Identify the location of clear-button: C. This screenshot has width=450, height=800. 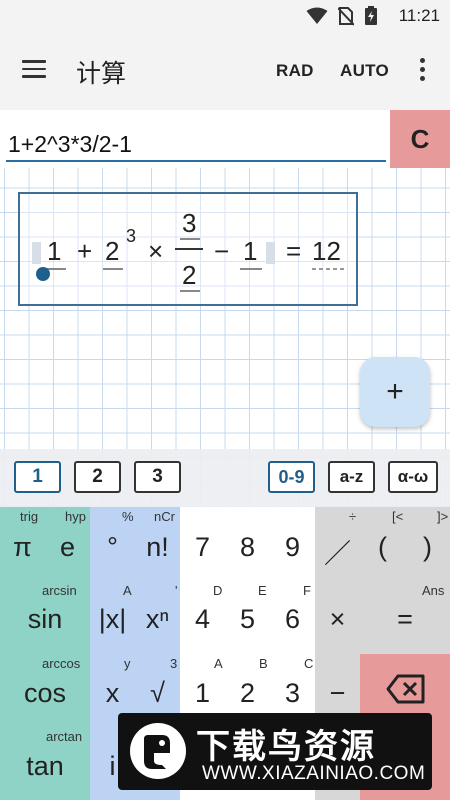
(420, 139).